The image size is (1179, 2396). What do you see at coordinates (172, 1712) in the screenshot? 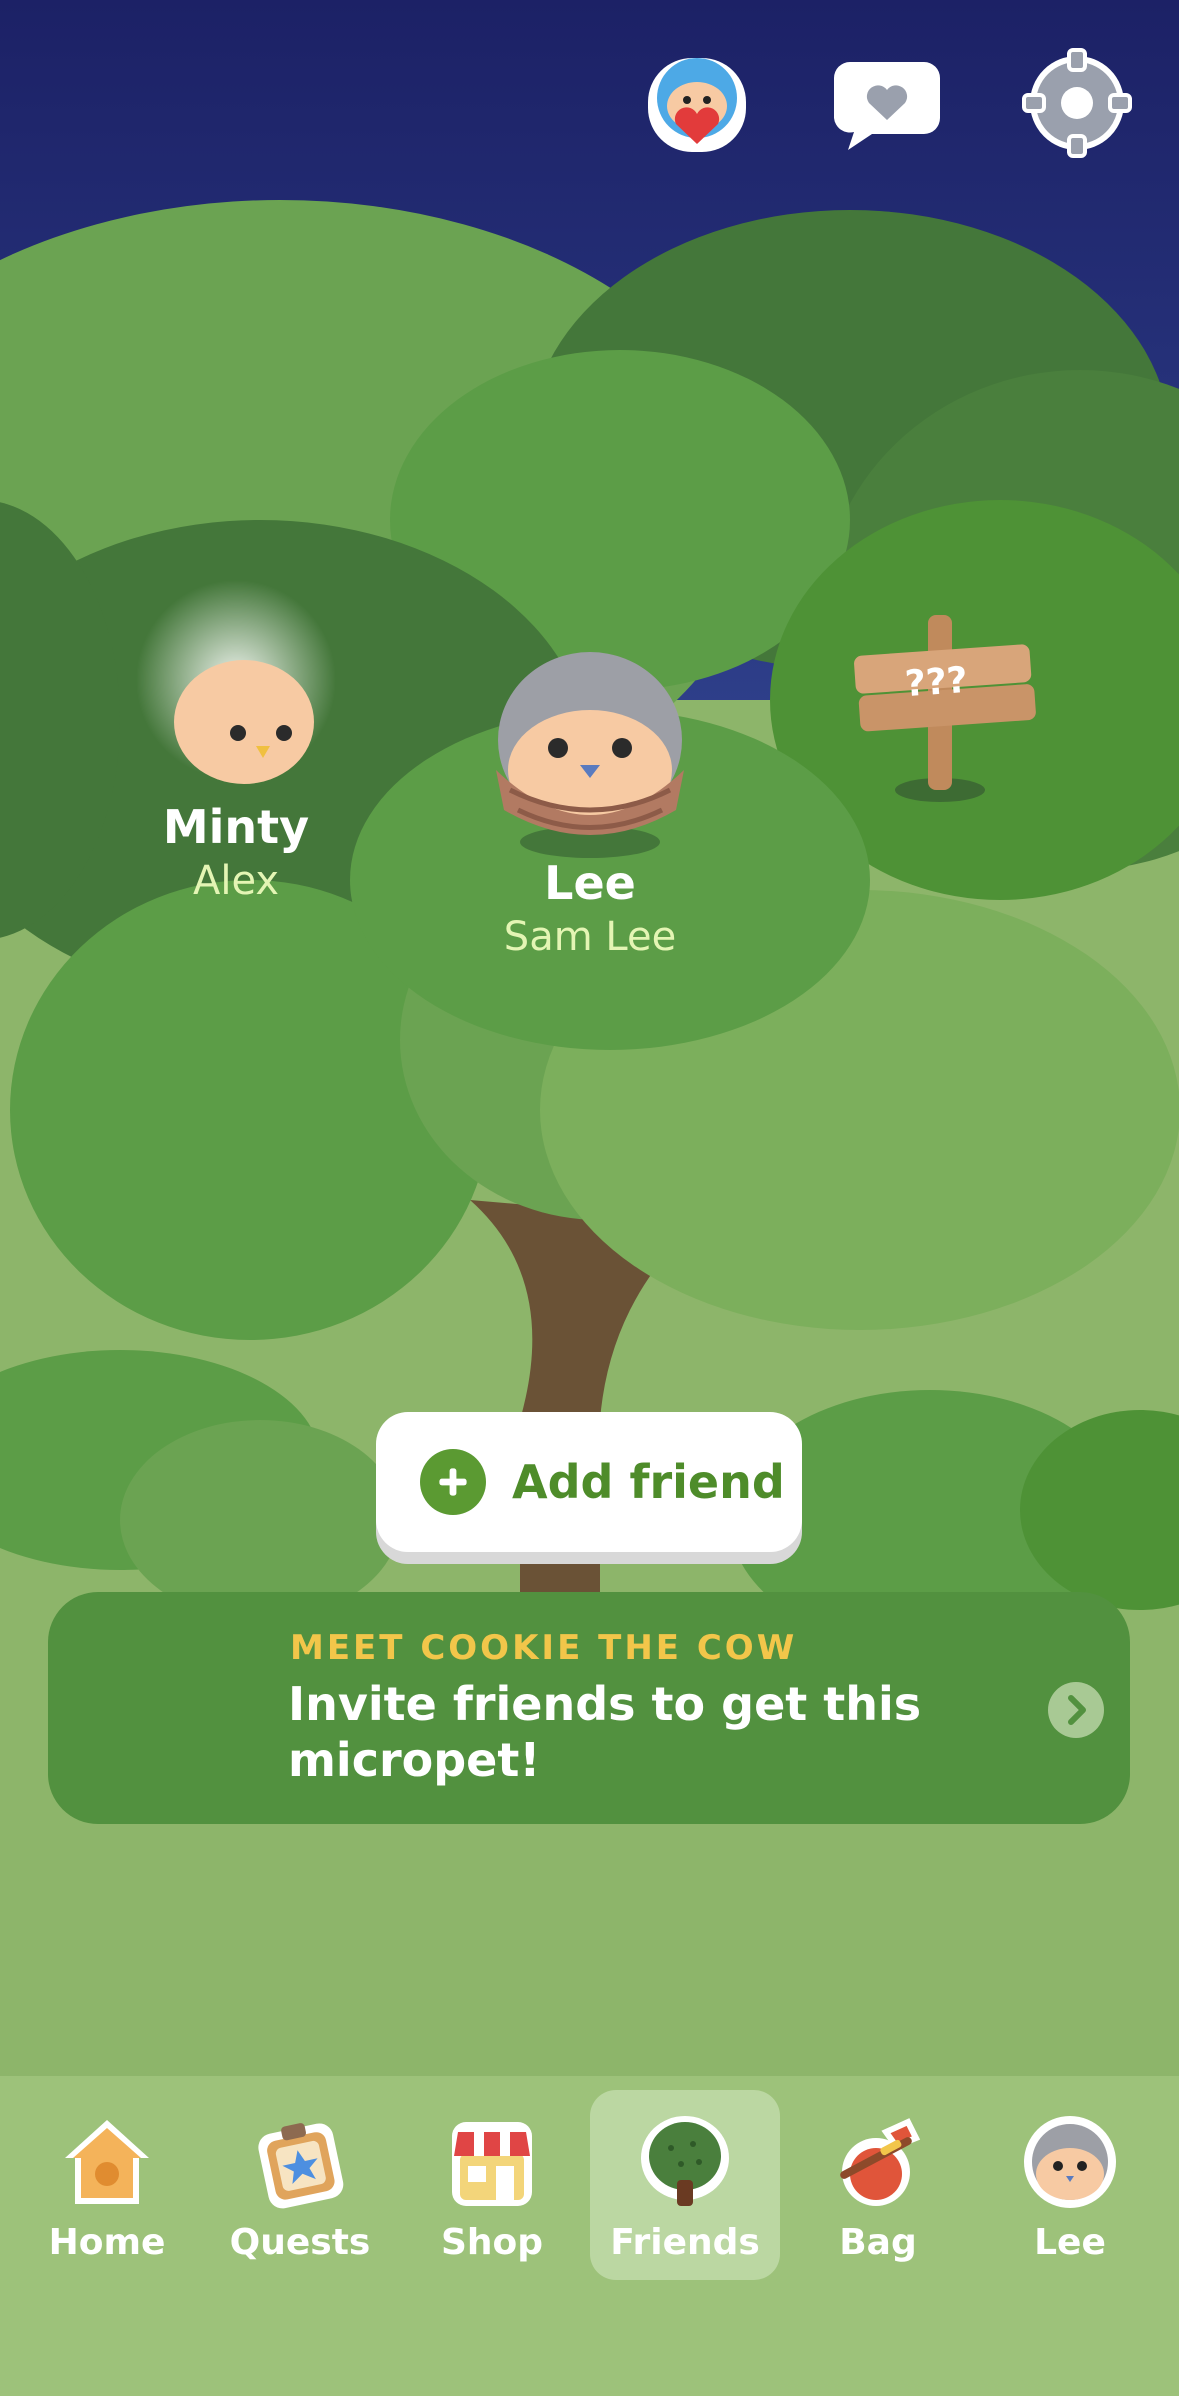
I see `cow-icon` at bounding box center [172, 1712].